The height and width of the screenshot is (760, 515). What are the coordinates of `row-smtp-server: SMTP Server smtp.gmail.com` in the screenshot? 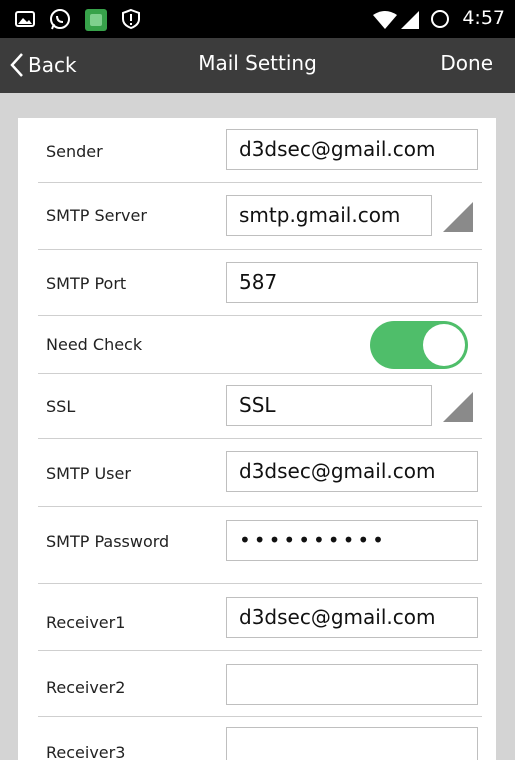 It's located at (260, 216).